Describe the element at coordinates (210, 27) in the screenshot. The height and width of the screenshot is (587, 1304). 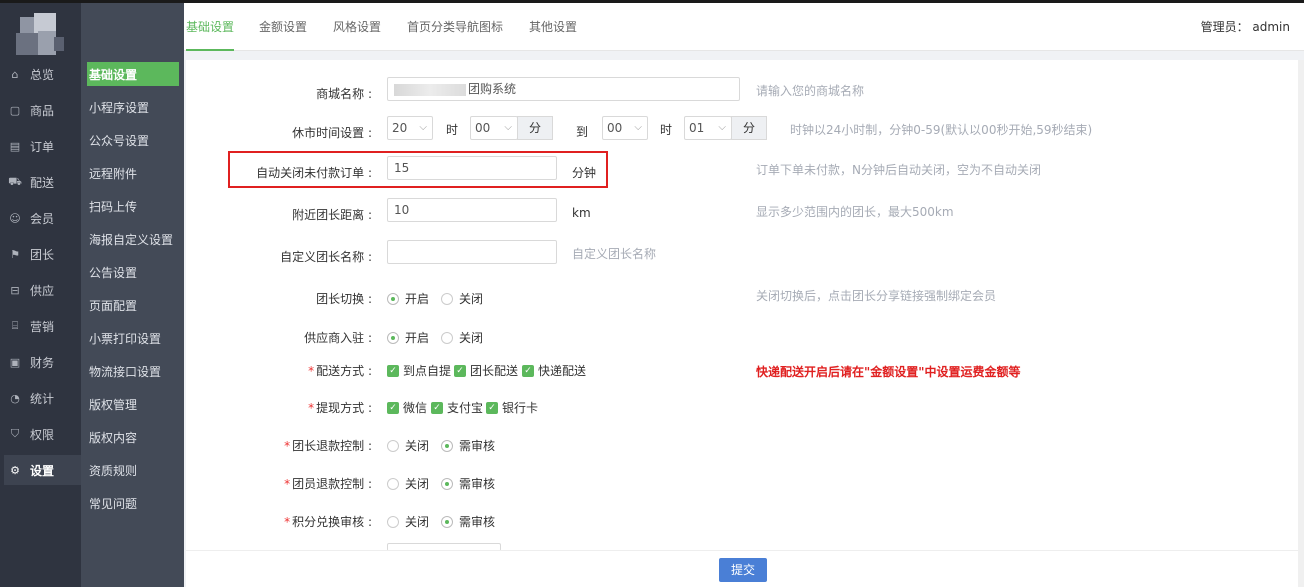
I see `tab-basic: 基础设置` at that location.